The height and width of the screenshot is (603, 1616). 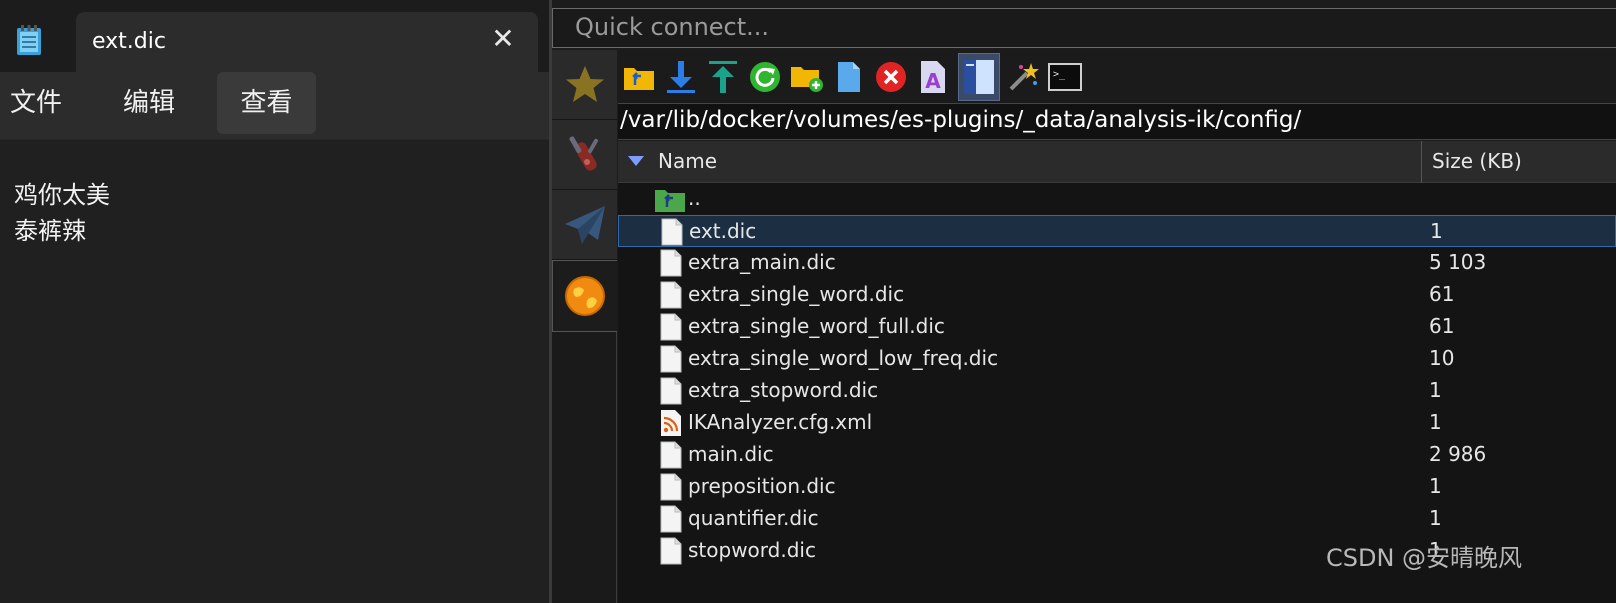 I want to click on split-view-icon, so click(x=979, y=77).